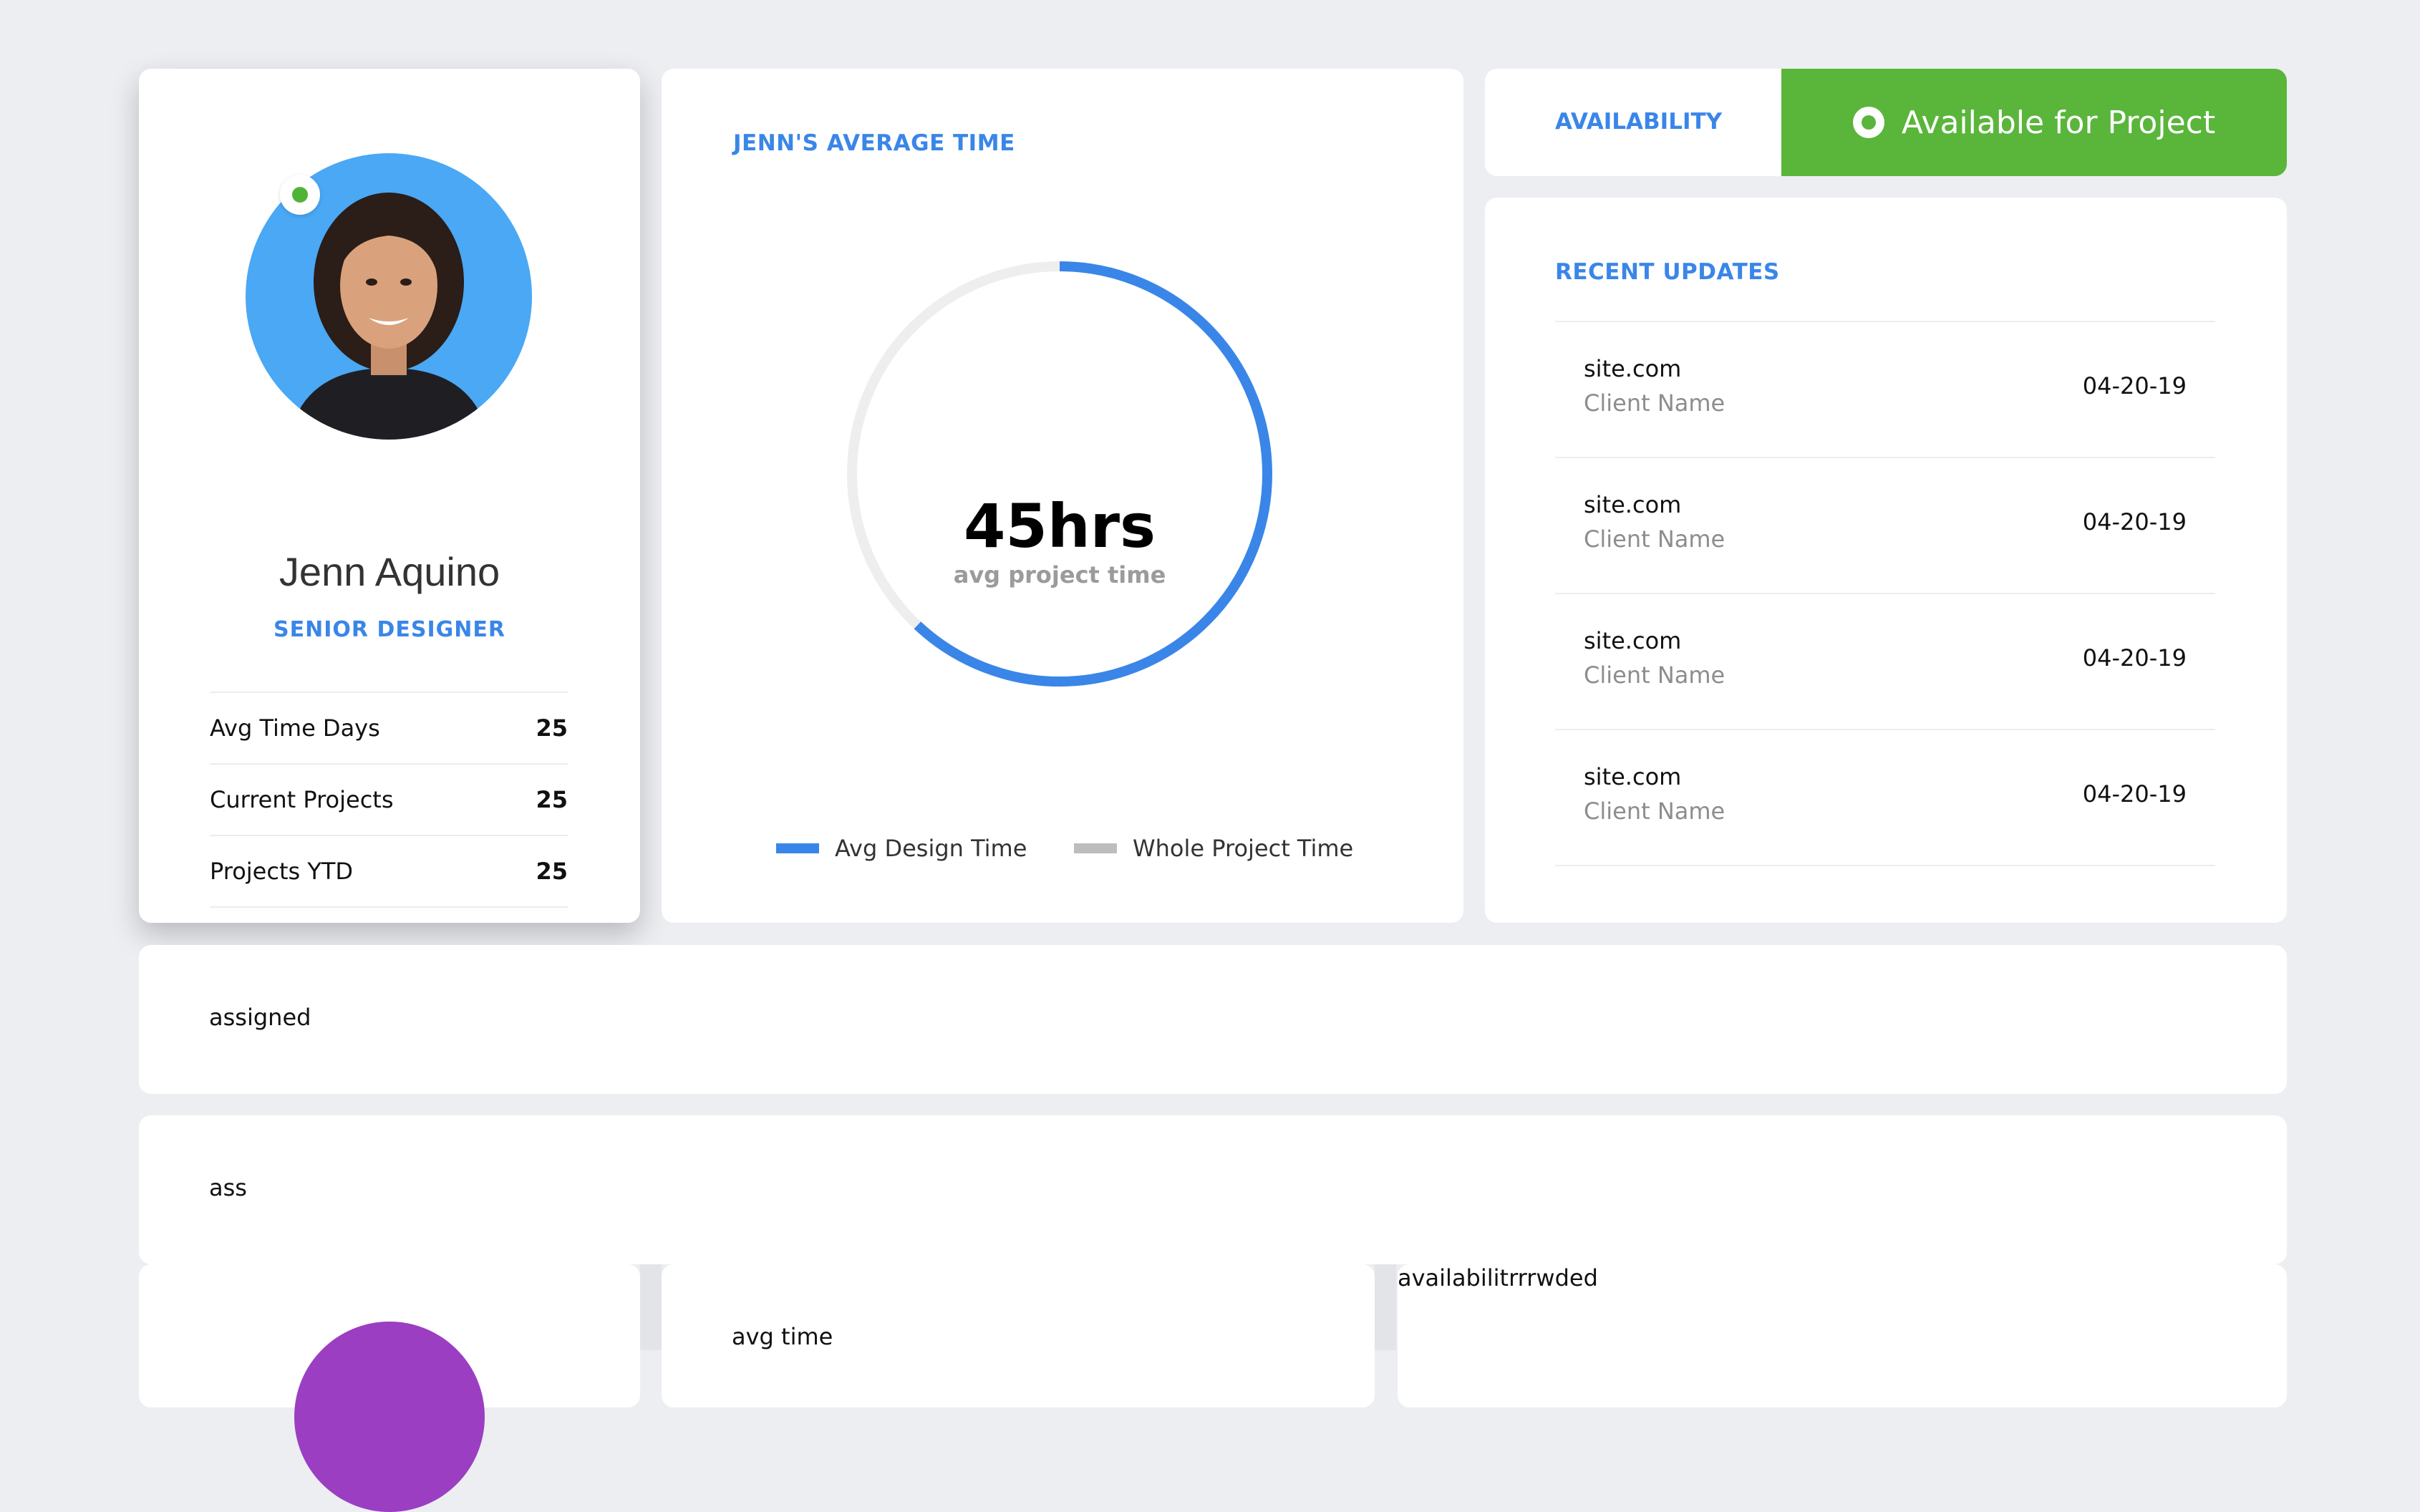  Describe the element at coordinates (389, 729) in the screenshot. I see `stat-row-avg-time-days: Avg Time Days 25` at that location.